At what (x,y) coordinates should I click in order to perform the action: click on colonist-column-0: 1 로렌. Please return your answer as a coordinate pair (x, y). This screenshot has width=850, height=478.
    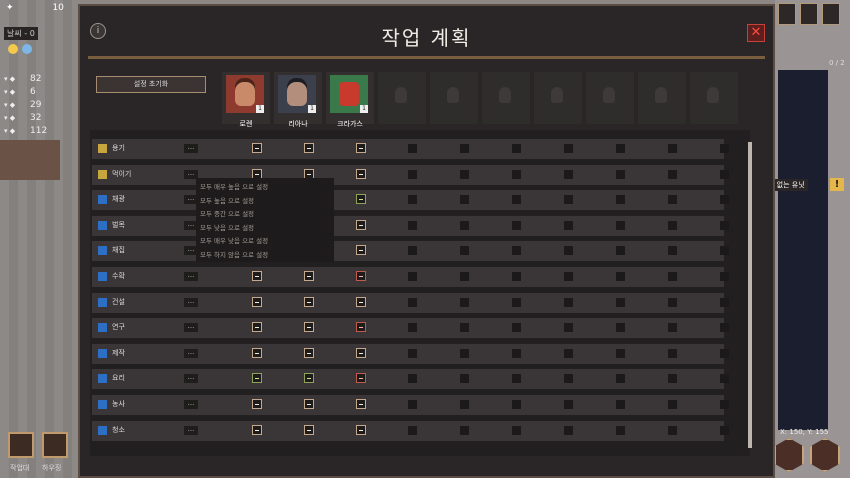
    Looking at the image, I should click on (246, 100).